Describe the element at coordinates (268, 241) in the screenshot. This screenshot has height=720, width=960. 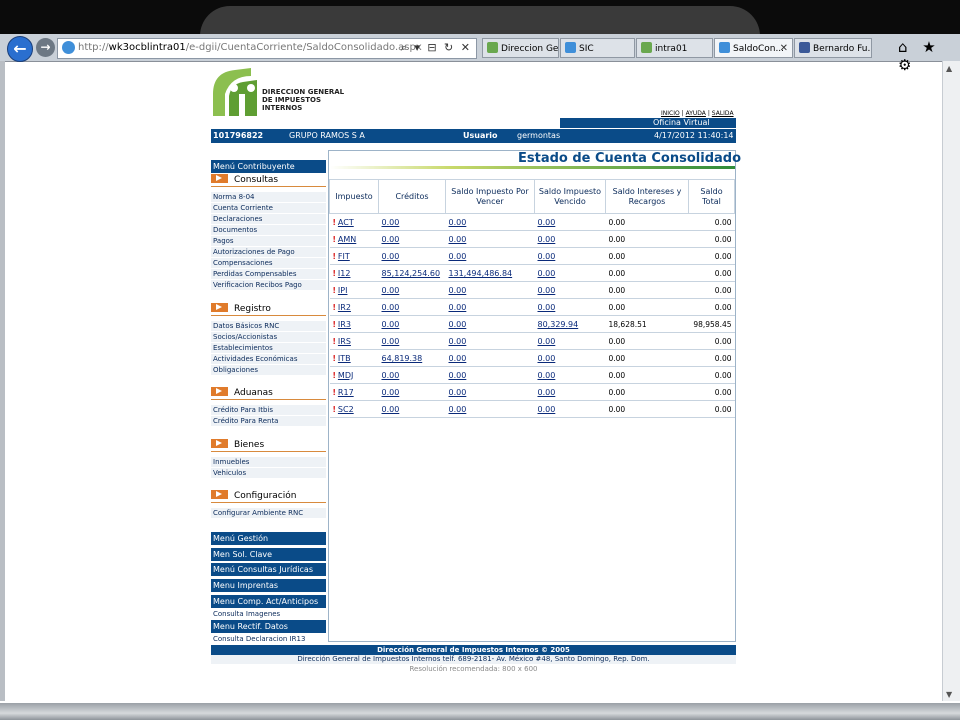
I see `menu-item-pagos: Pagos` at that location.